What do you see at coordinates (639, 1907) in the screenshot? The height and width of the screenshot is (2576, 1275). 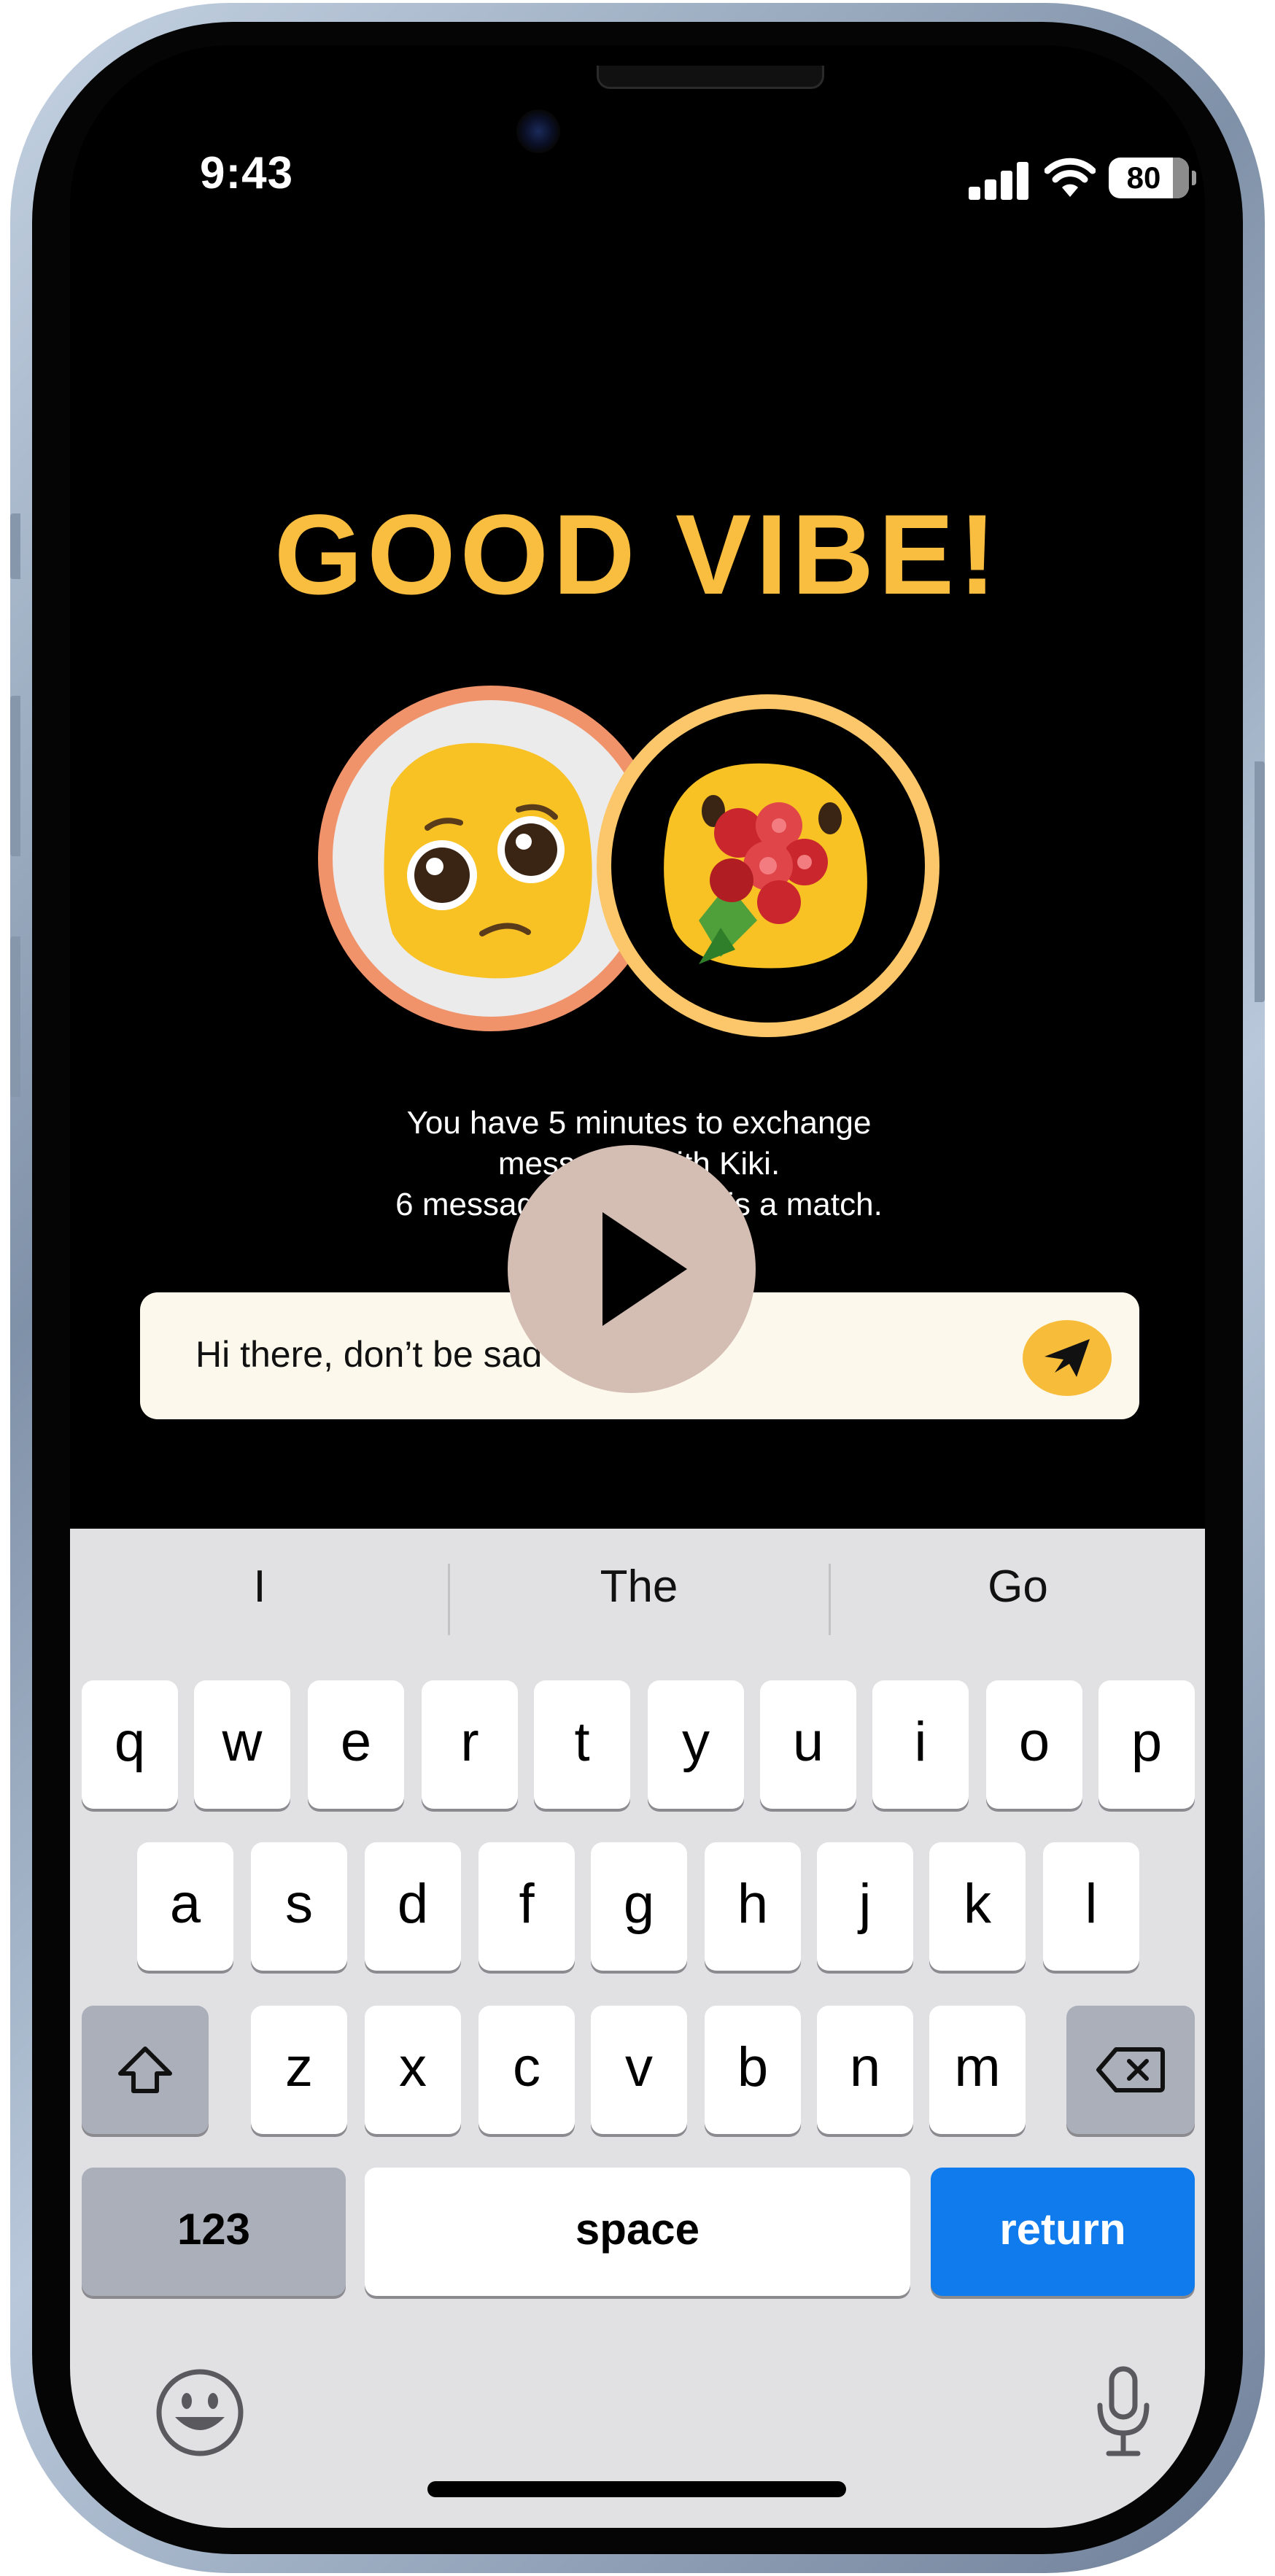 I see `key-g: g` at bounding box center [639, 1907].